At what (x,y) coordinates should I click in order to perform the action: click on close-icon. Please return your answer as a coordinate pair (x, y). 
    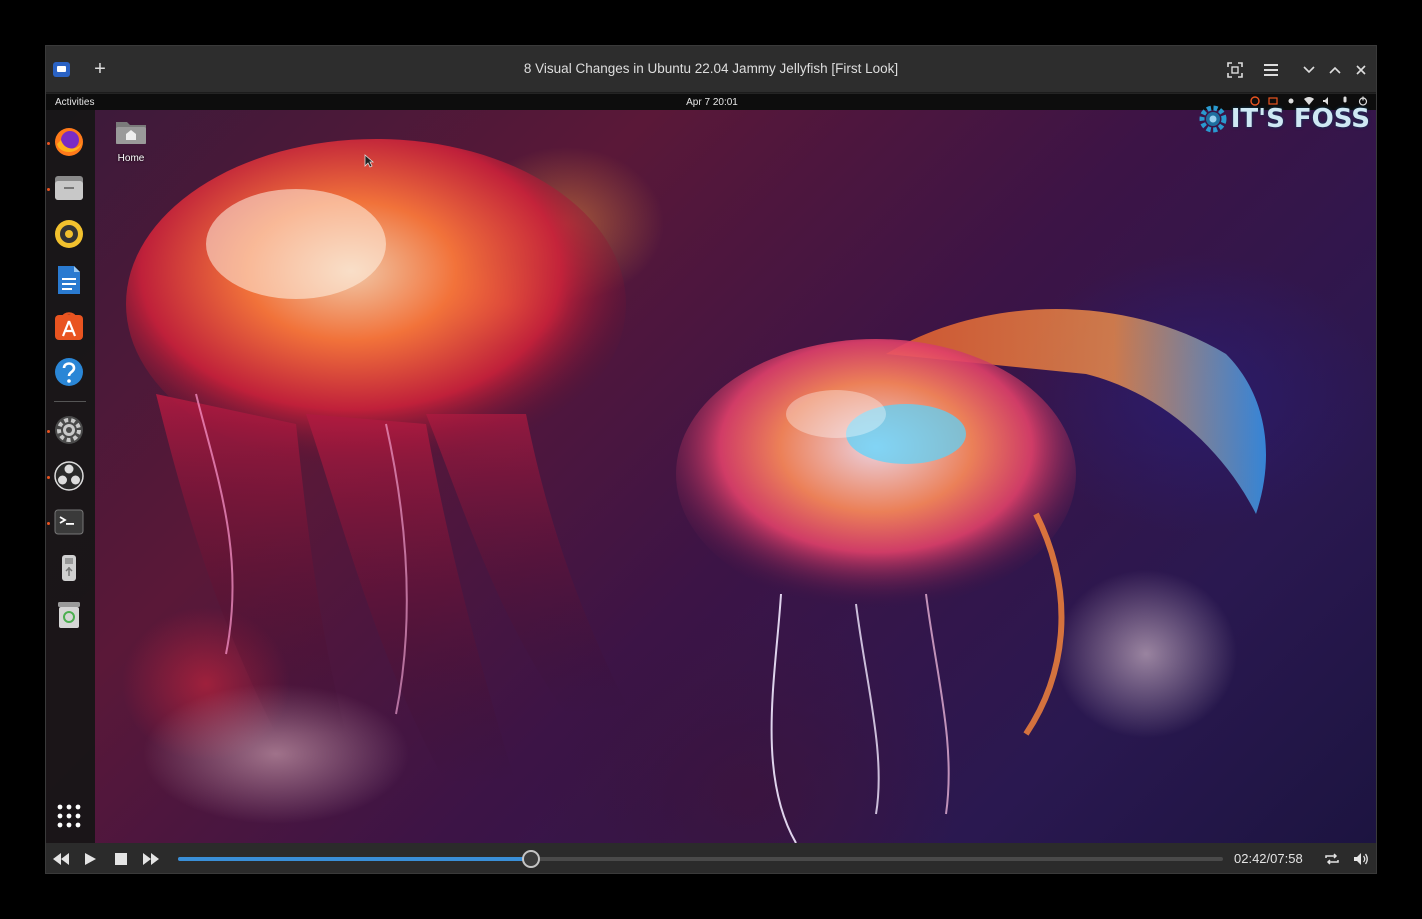
    Looking at the image, I should click on (1361, 70).